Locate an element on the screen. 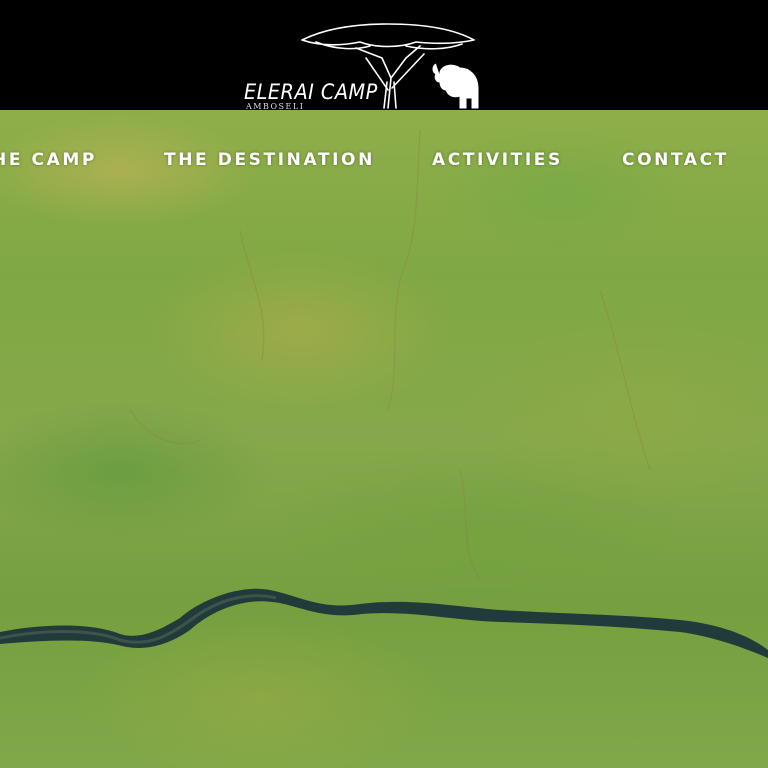 The image size is (768, 768). site-header: ELERAI CAMP AMBOSELI is located at coordinates (384, 55).